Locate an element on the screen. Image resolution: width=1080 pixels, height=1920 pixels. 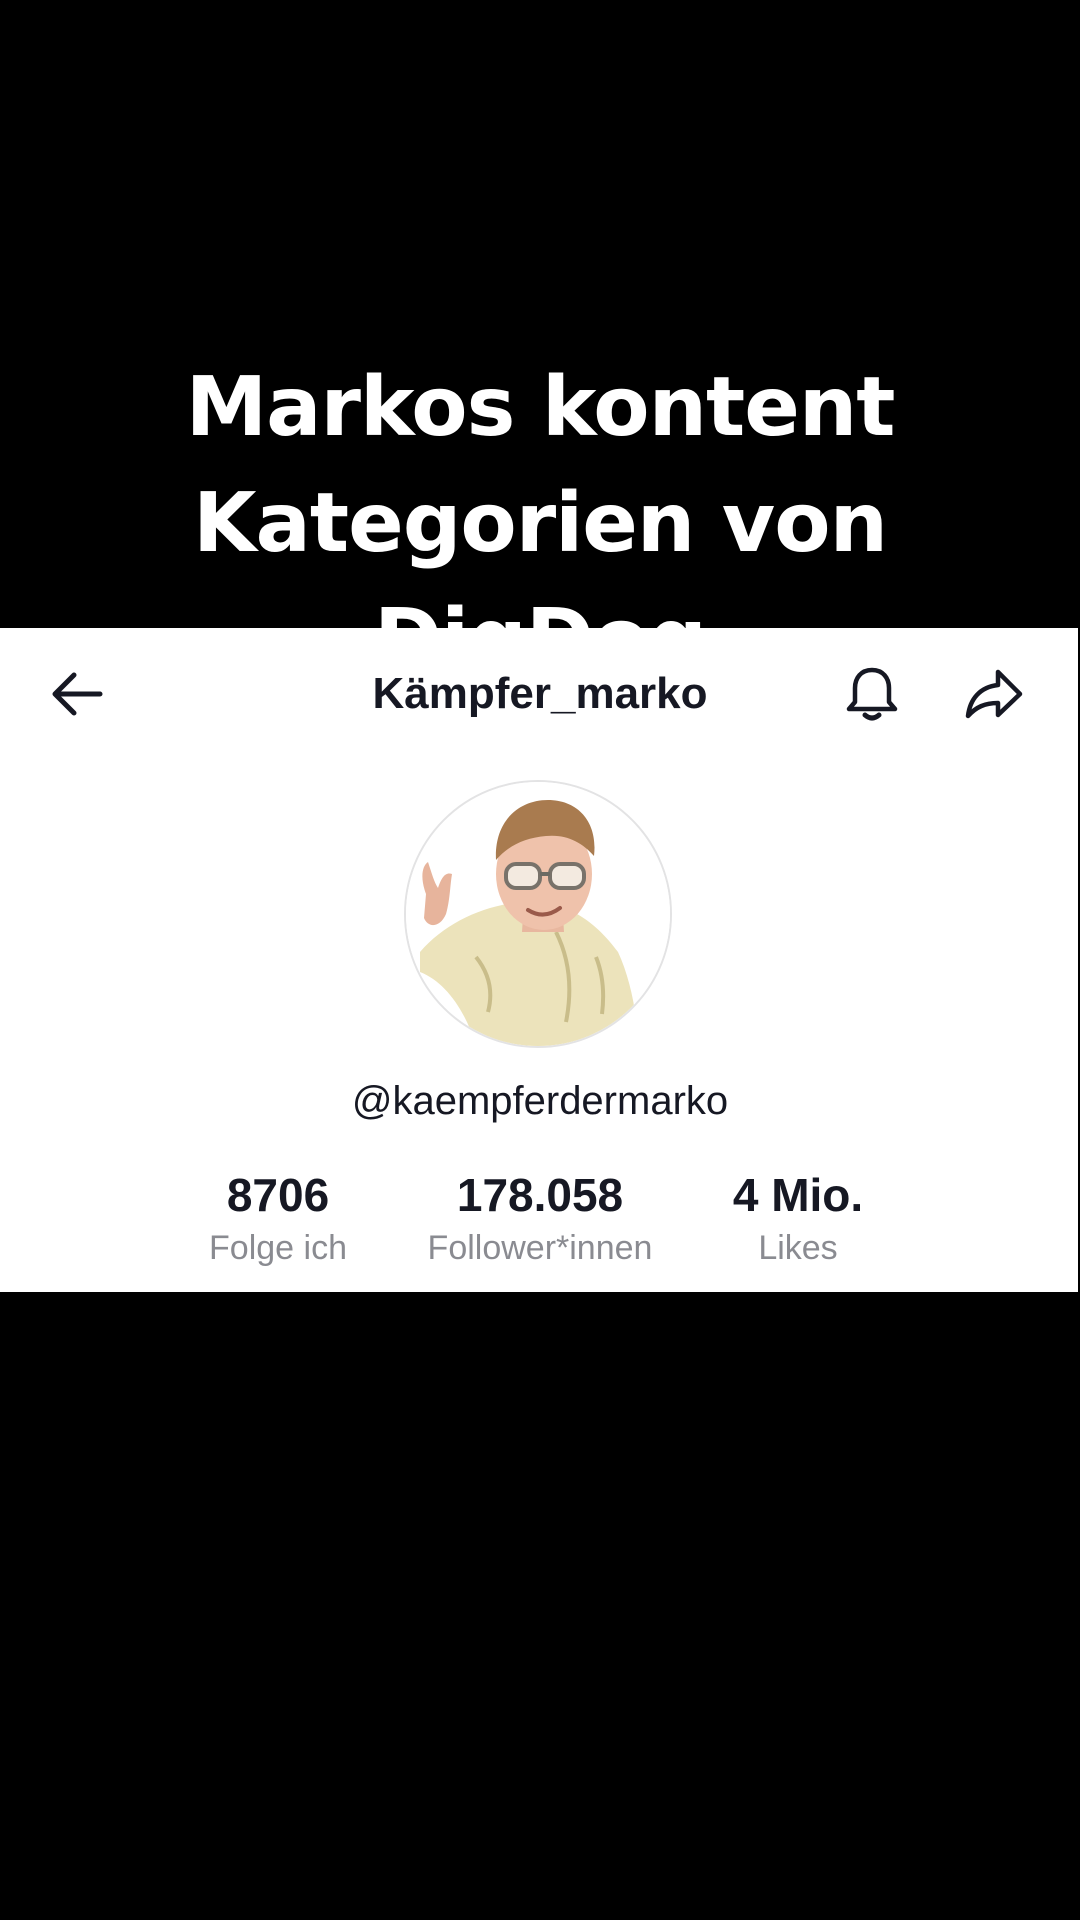
followers-count: 178.058 is located at coordinates (540, 1195).